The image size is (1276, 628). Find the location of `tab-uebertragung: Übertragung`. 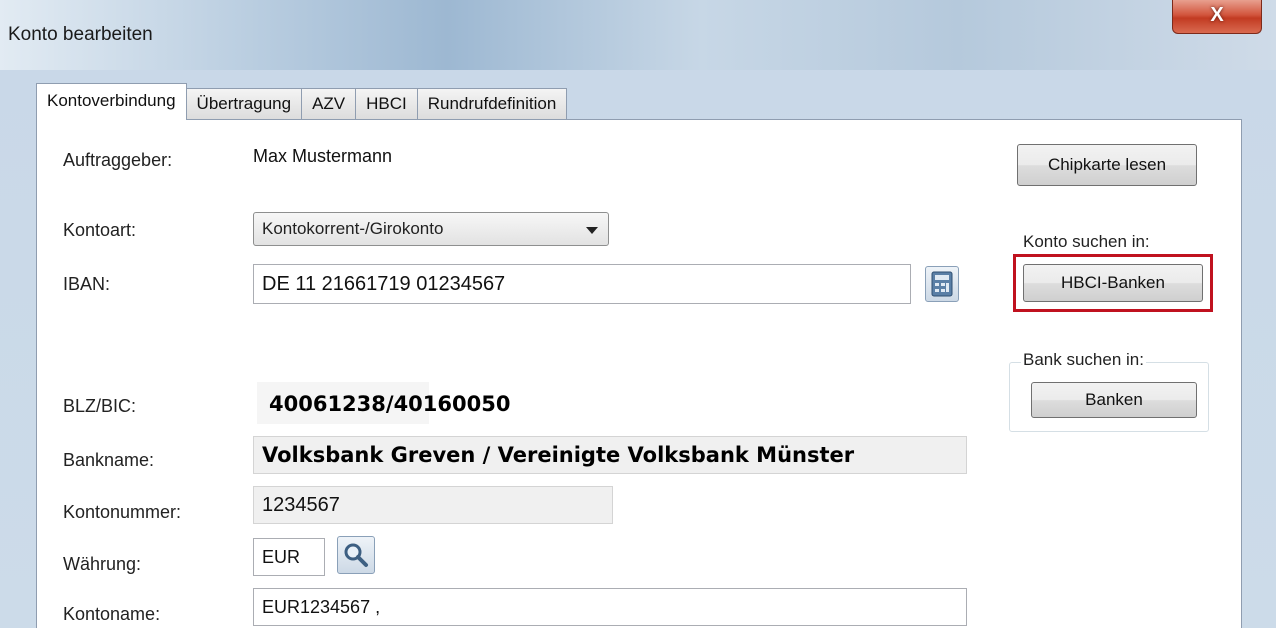

tab-uebertragung: Übertragung is located at coordinates (244, 104).